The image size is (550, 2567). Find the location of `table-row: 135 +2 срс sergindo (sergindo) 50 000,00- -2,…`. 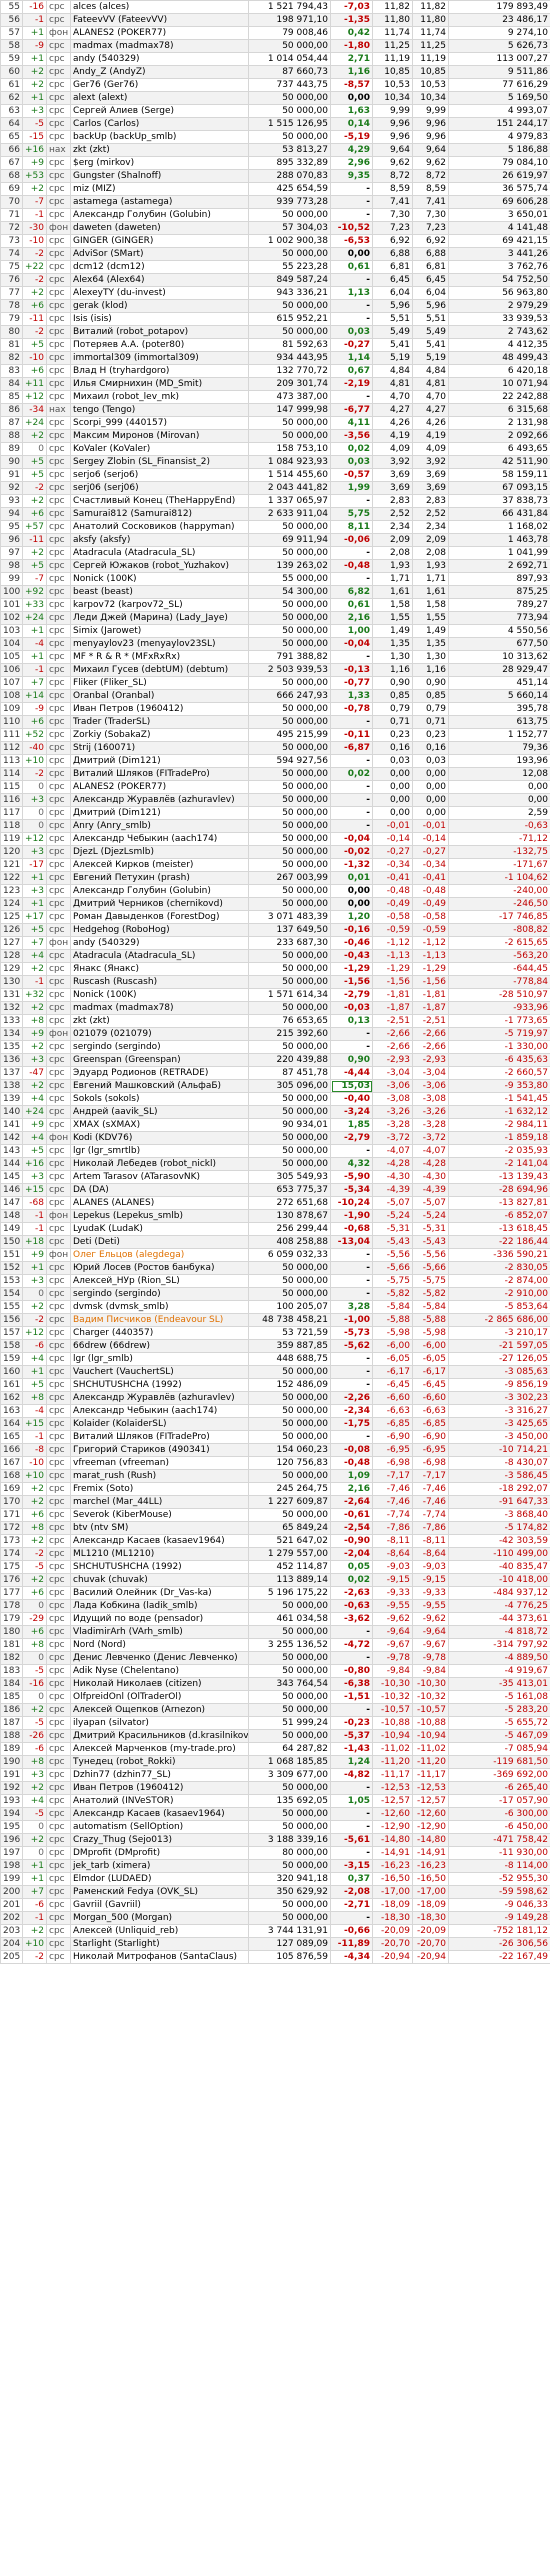

table-row: 135 +2 срс sergindo (sergindo) 50 000,00- -2,… is located at coordinates (275, 1047).